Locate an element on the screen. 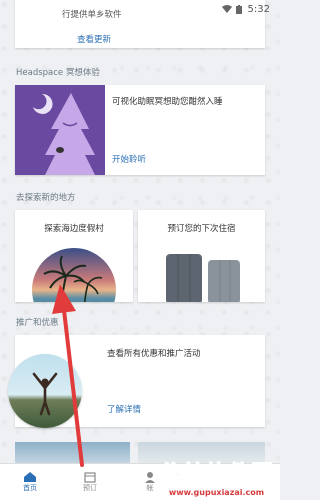 The width and height of the screenshot is (320, 500). watermark-brand: 谷普软件园 is located at coordinates (216, 475).